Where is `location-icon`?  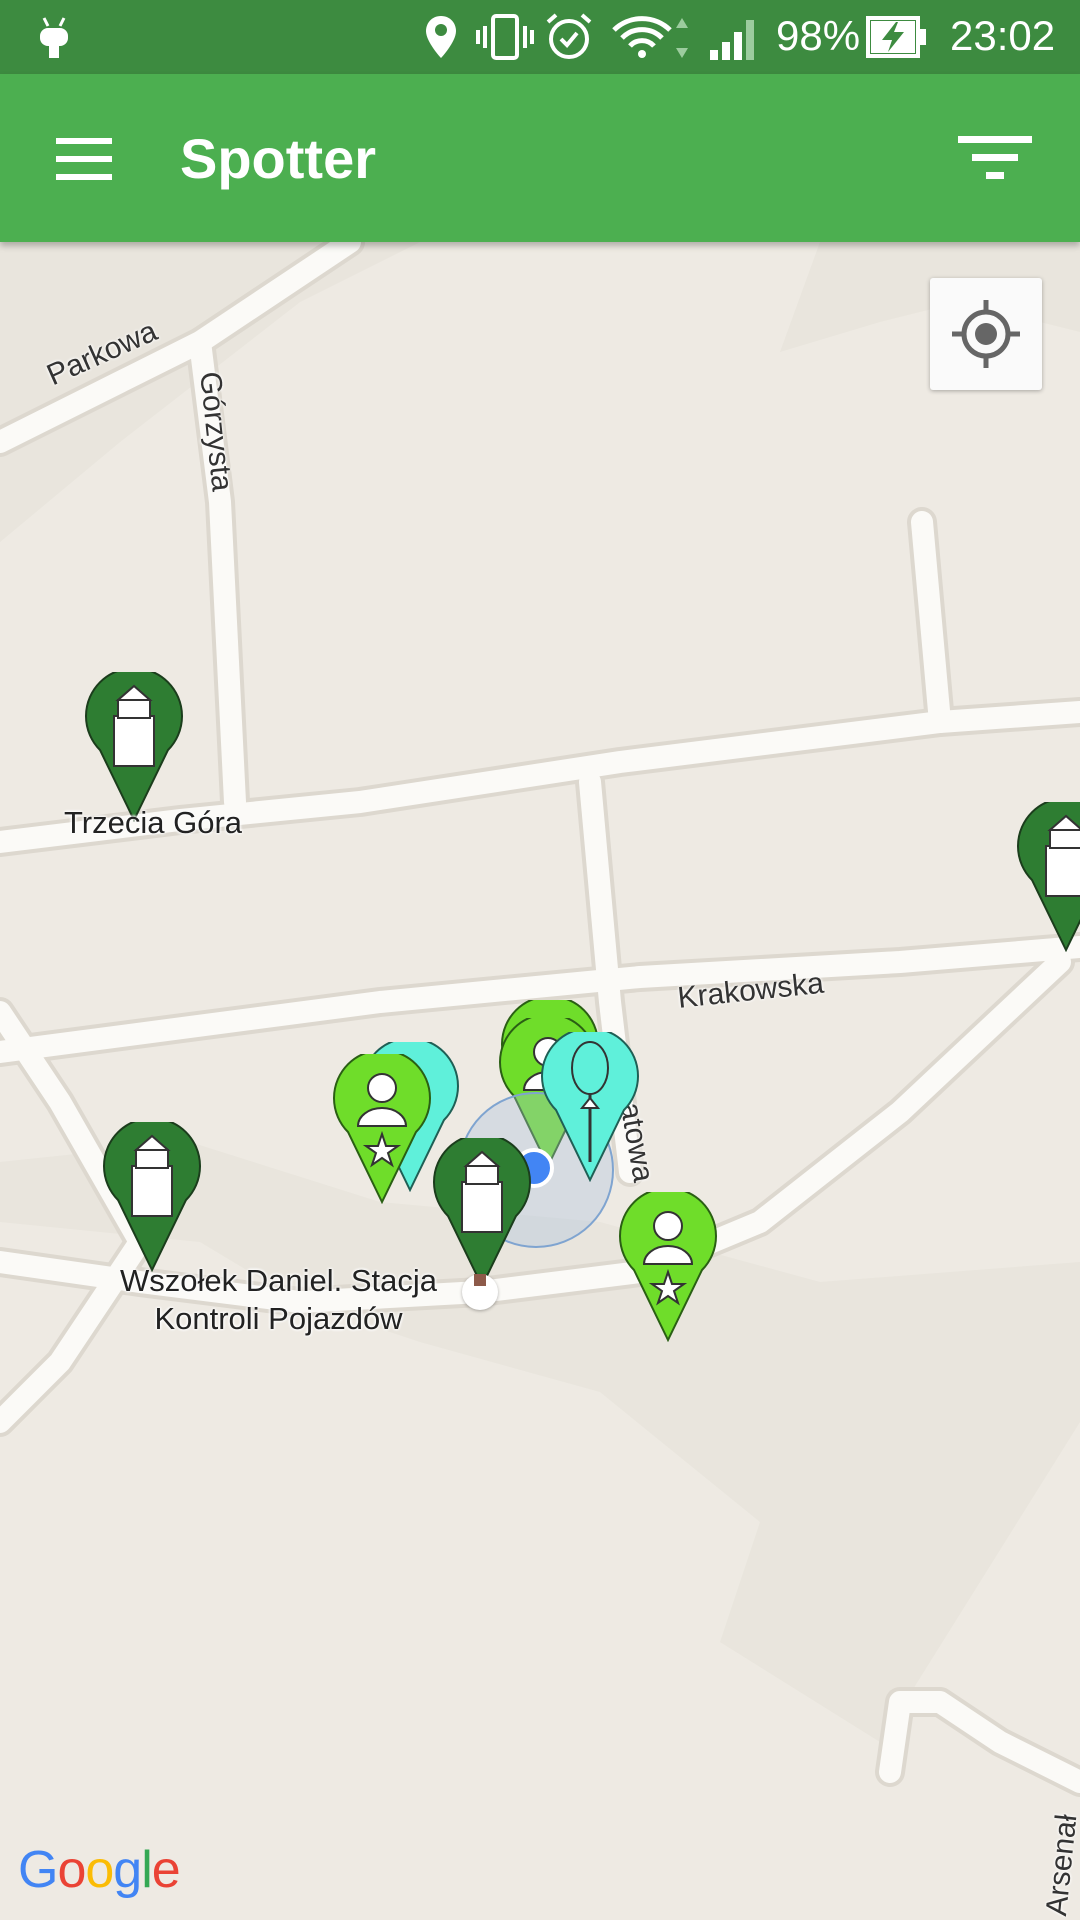 location-icon is located at coordinates (441, 37).